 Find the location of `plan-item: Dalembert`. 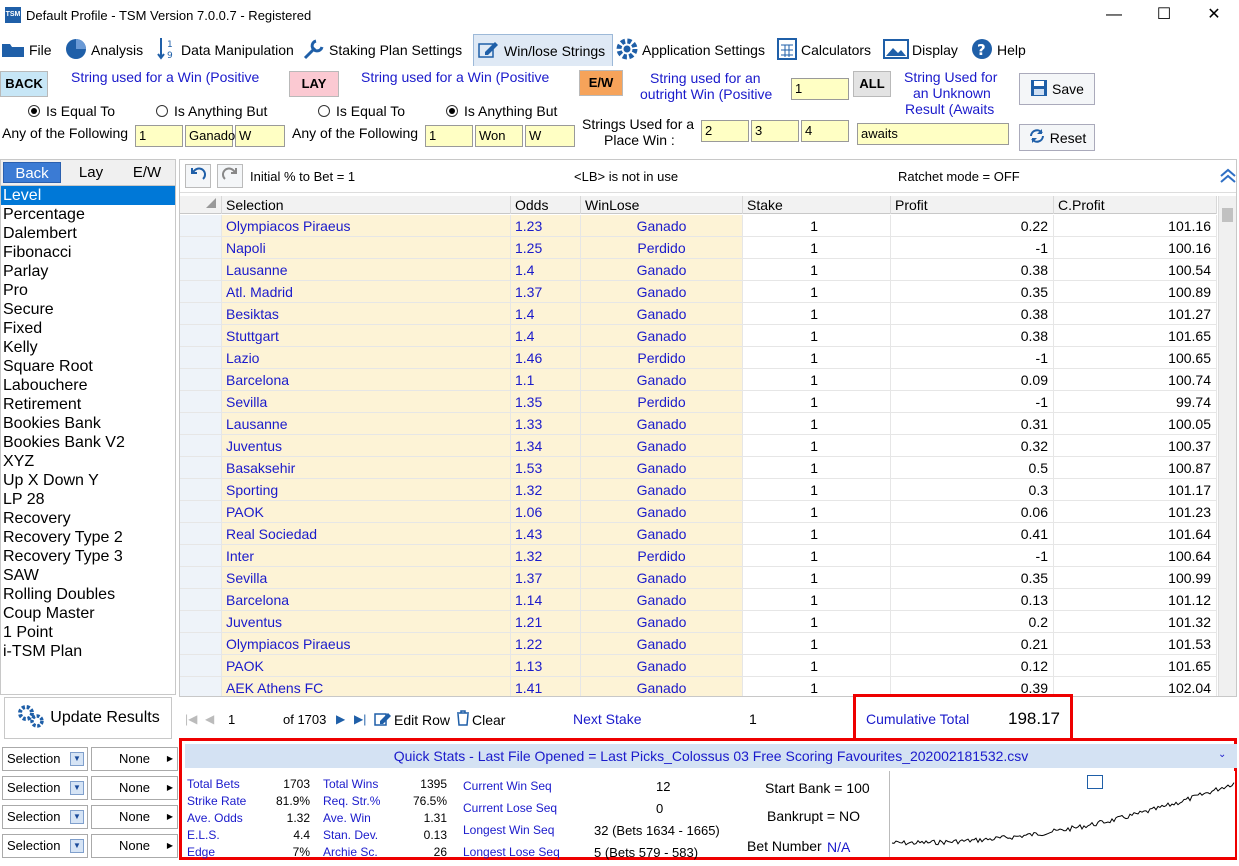

plan-item: Dalembert is located at coordinates (88, 233).